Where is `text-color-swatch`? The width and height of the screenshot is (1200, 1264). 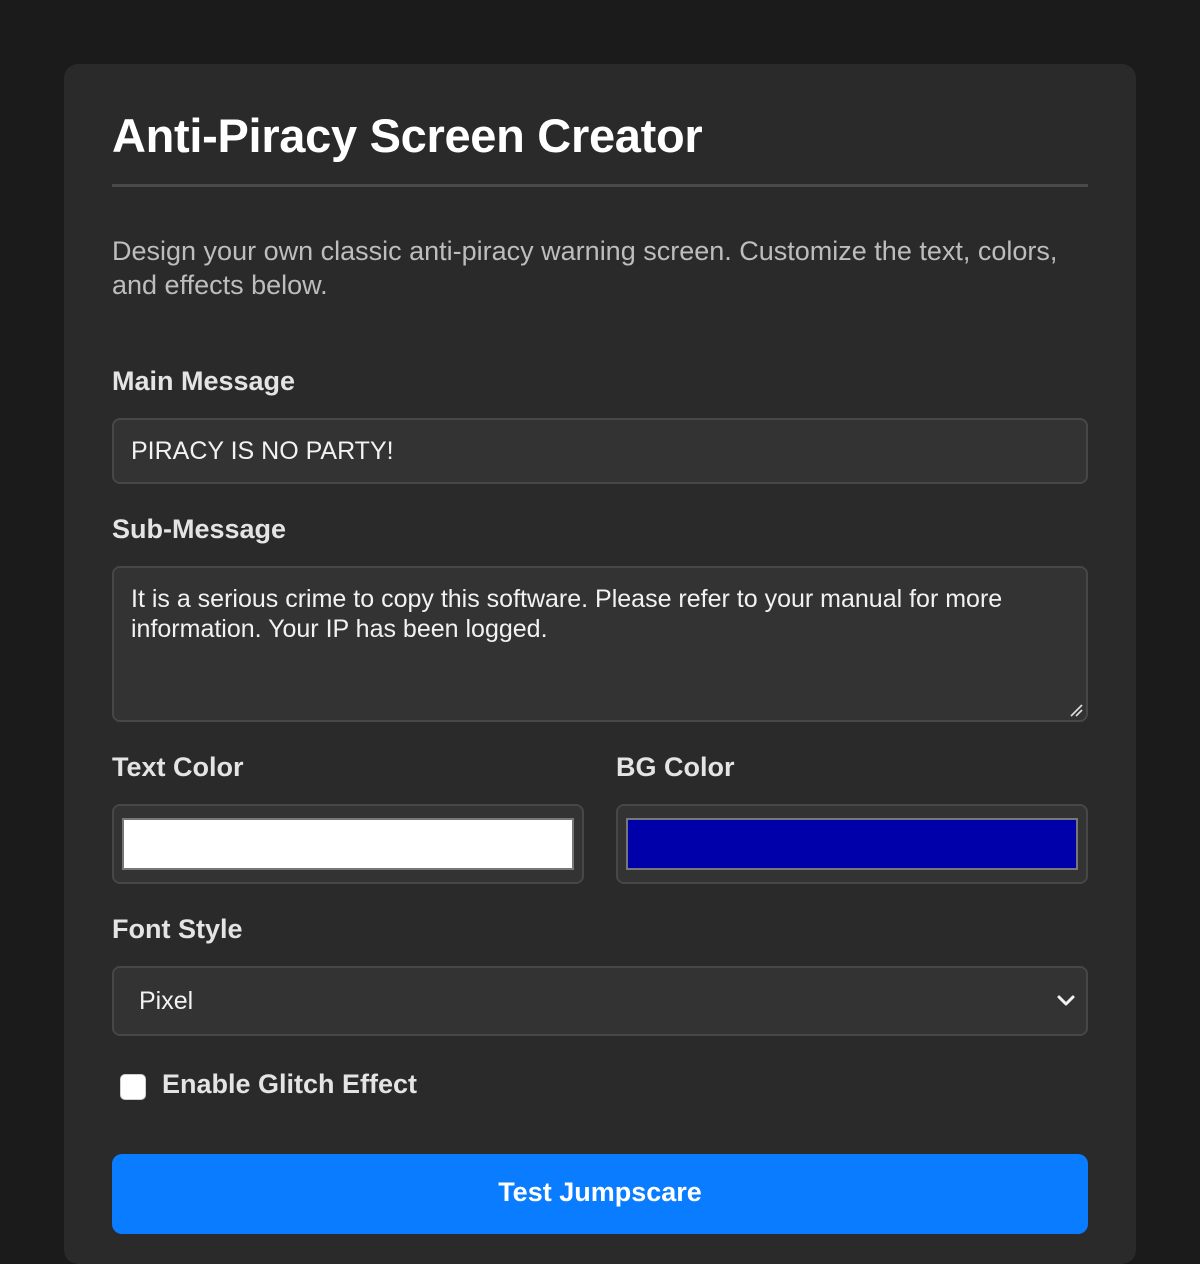 text-color-swatch is located at coordinates (348, 844).